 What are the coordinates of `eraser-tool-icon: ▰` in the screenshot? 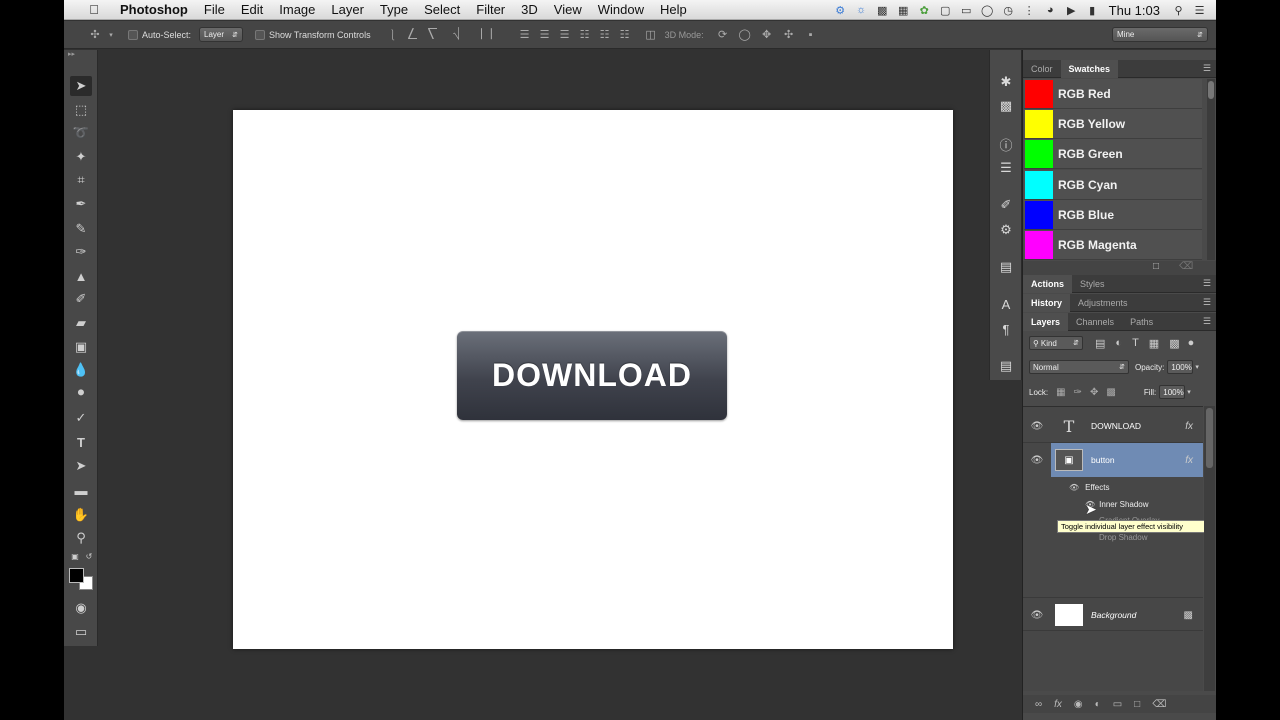 It's located at (81, 323).